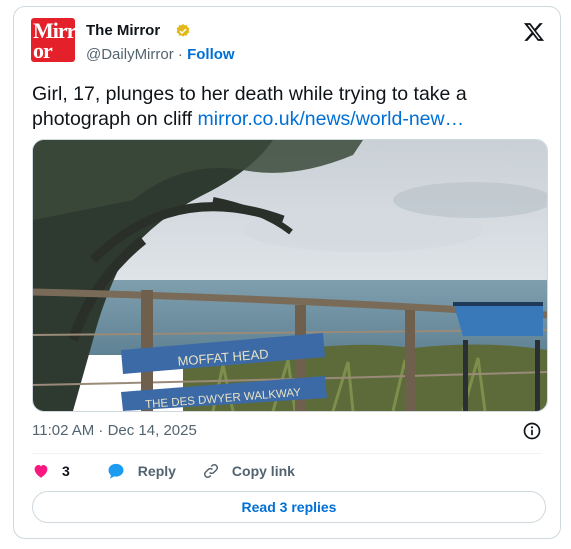 This screenshot has width=571, height=549. Describe the element at coordinates (116, 471) in the screenshot. I see `reply-bubble-icon` at that location.